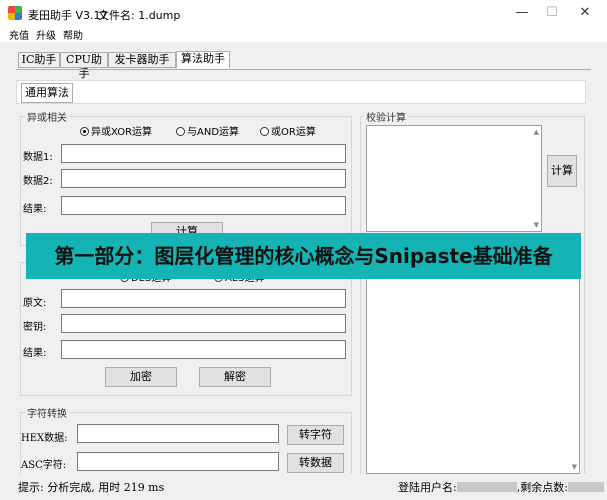  Describe the element at coordinates (84, 131) in the screenshot. I see `radio-selected-icon` at that location.